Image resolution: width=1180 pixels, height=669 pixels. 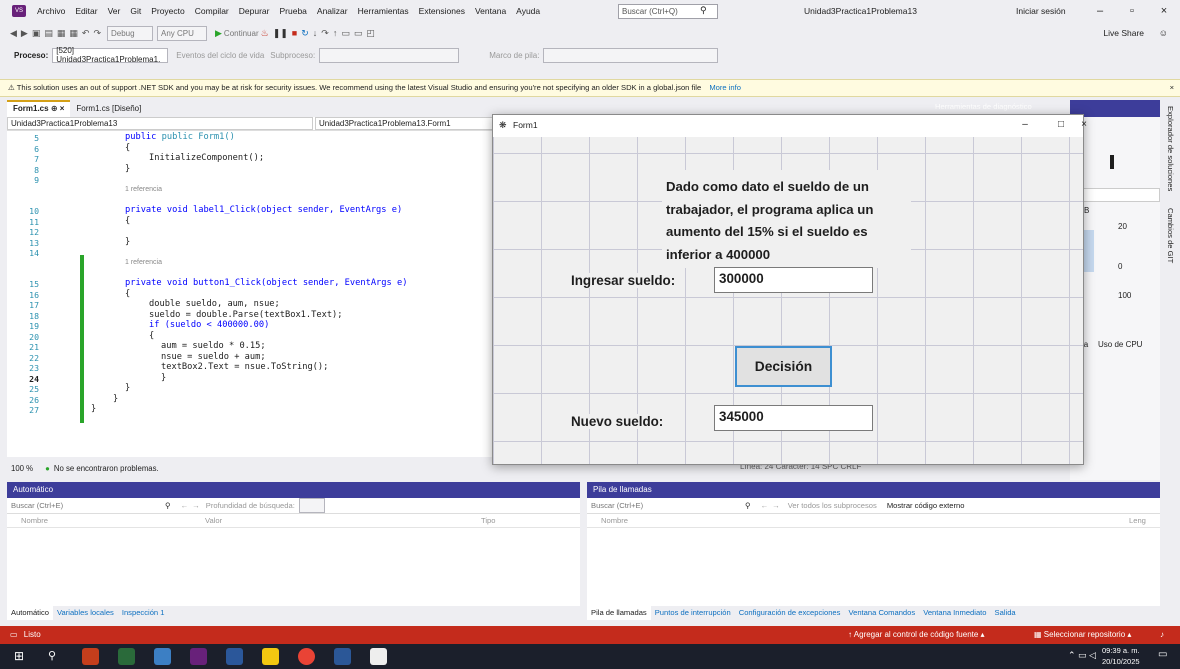 What do you see at coordinates (22, 468) in the screenshot?
I see `zoom-select: 100 %` at bounding box center [22, 468].